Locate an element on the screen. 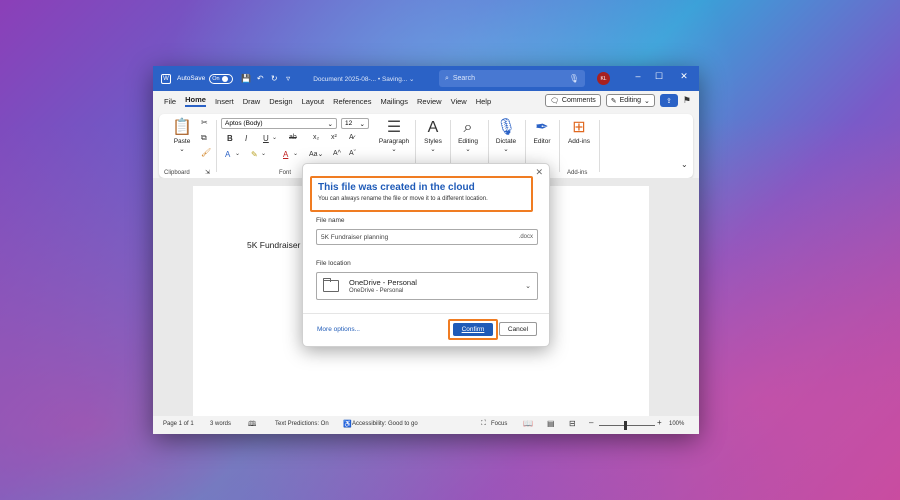 This screenshot has width=900, height=500. editing-mode-button: ✎ Editing ⌄ is located at coordinates (630, 100).